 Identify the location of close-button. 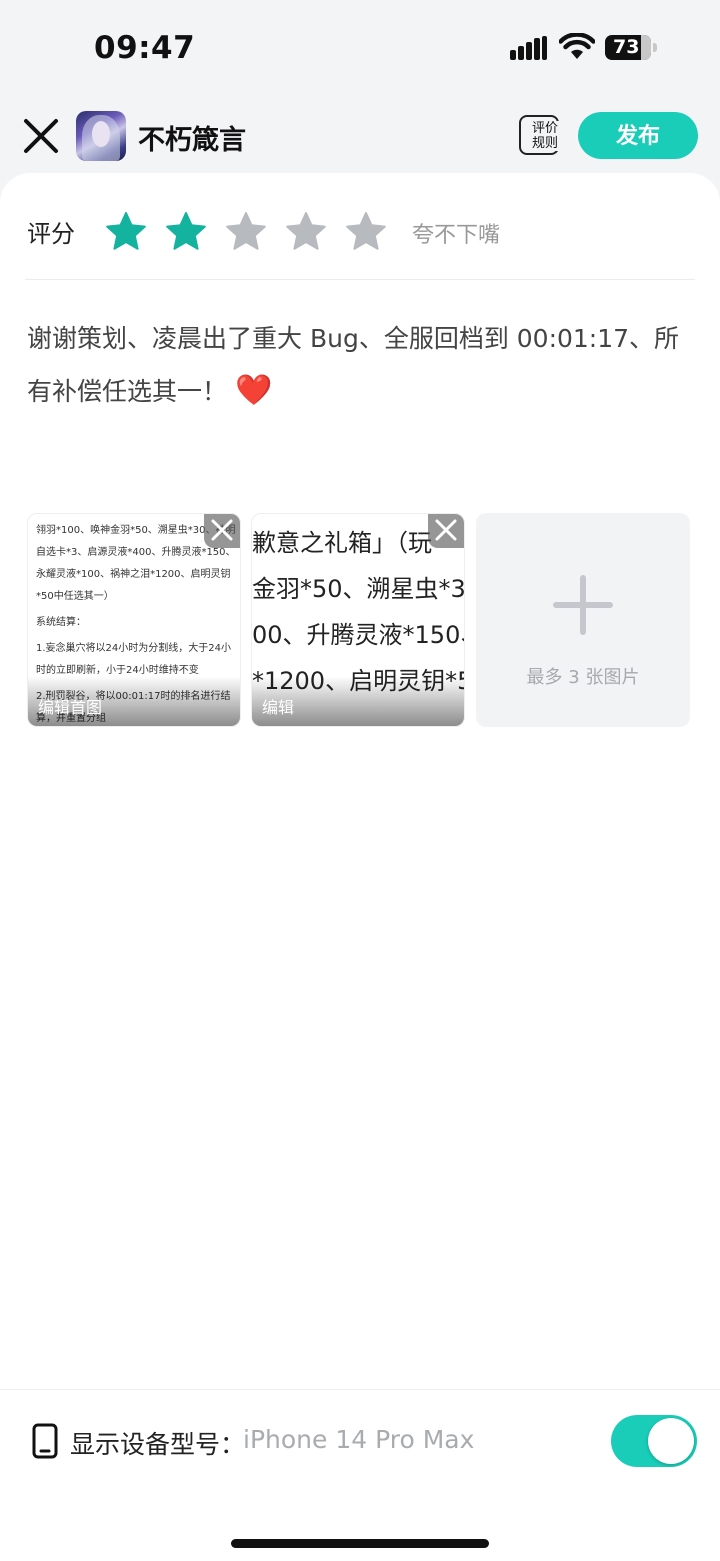
(41, 136).